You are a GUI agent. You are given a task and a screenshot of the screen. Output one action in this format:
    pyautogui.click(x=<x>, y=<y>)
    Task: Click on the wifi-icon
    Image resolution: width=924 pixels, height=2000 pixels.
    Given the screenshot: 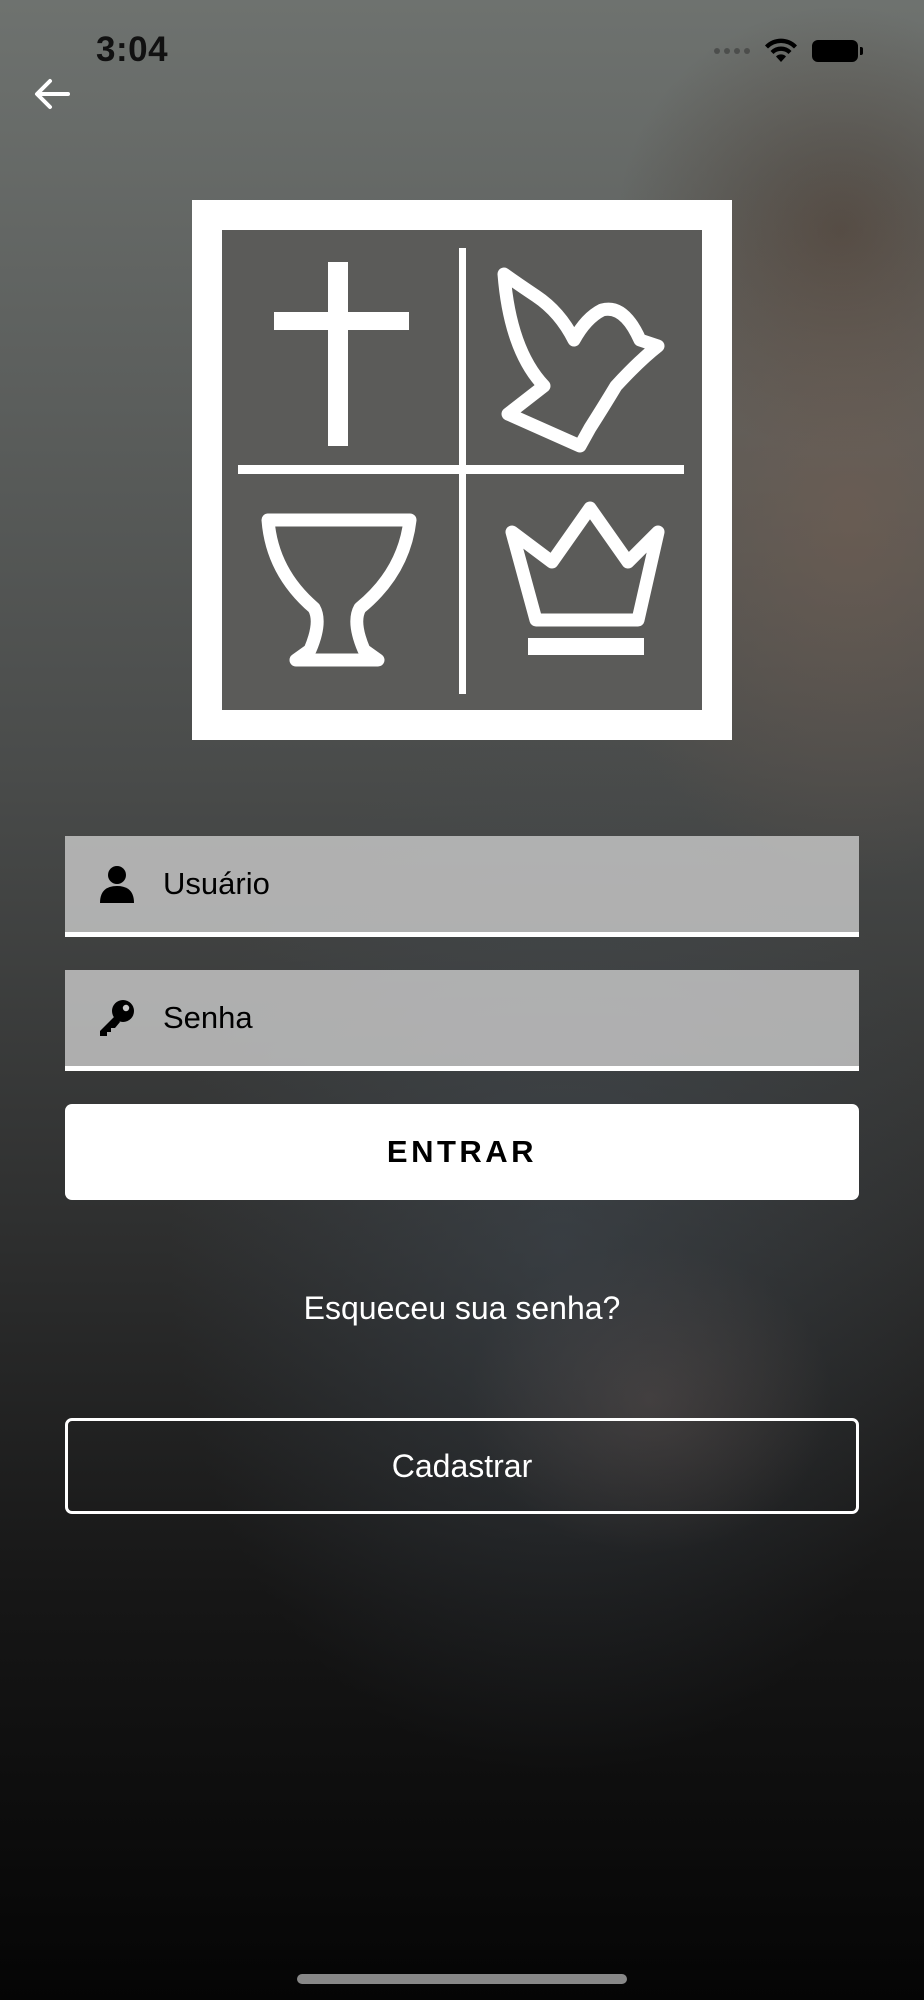 What is the action you would take?
    pyautogui.click(x=781, y=50)
    